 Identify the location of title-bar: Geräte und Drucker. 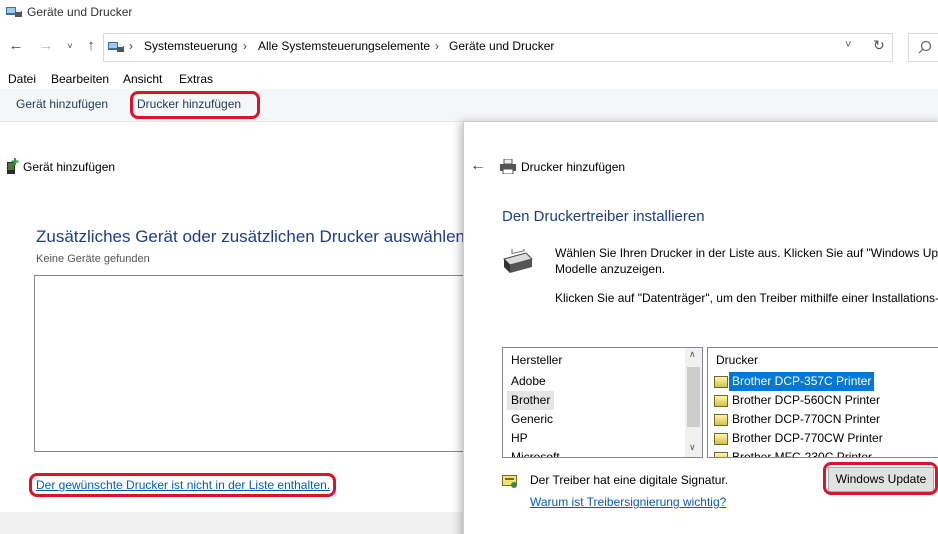
(469, 14).